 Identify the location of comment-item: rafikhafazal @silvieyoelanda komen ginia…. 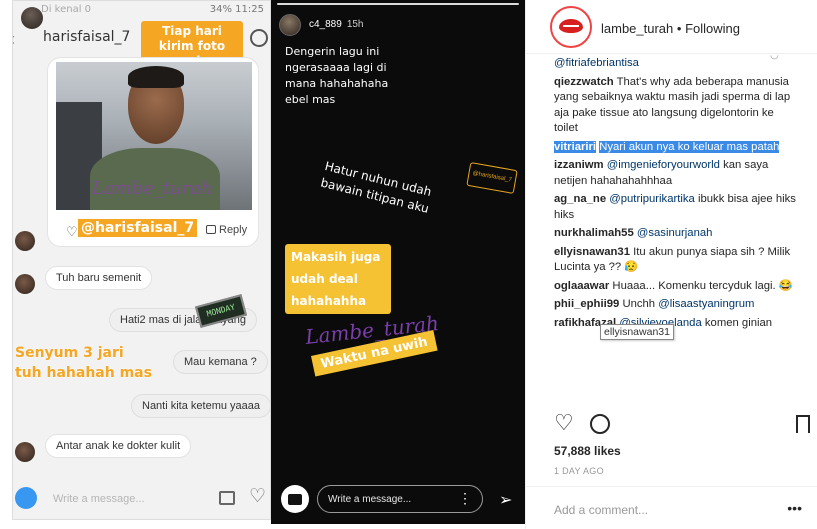
(676, 324).